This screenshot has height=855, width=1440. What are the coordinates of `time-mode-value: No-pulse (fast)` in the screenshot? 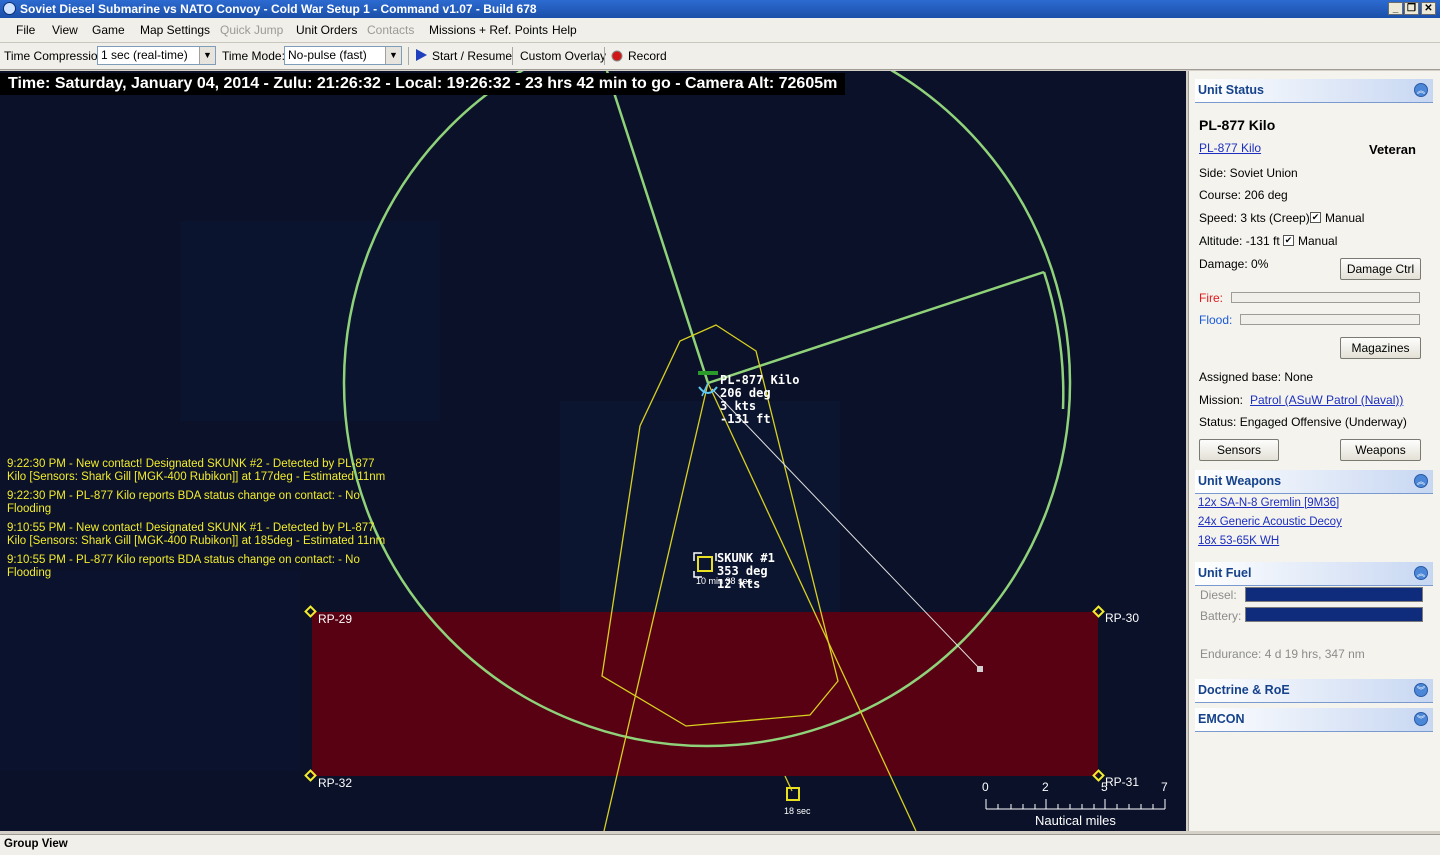 It's located at (327, 55).